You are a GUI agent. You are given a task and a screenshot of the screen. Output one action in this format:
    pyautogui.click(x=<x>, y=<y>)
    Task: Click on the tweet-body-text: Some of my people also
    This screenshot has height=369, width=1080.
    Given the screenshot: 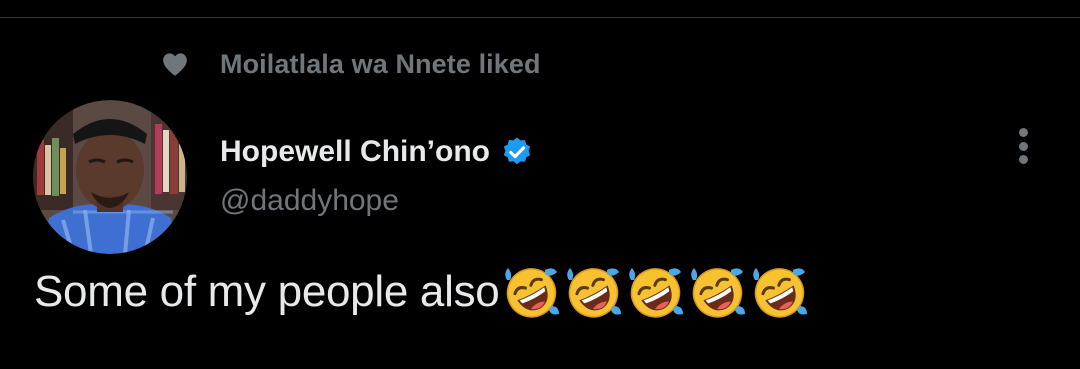 What is the action you would take?
    pyautogui.click(x=267, y=291)
    